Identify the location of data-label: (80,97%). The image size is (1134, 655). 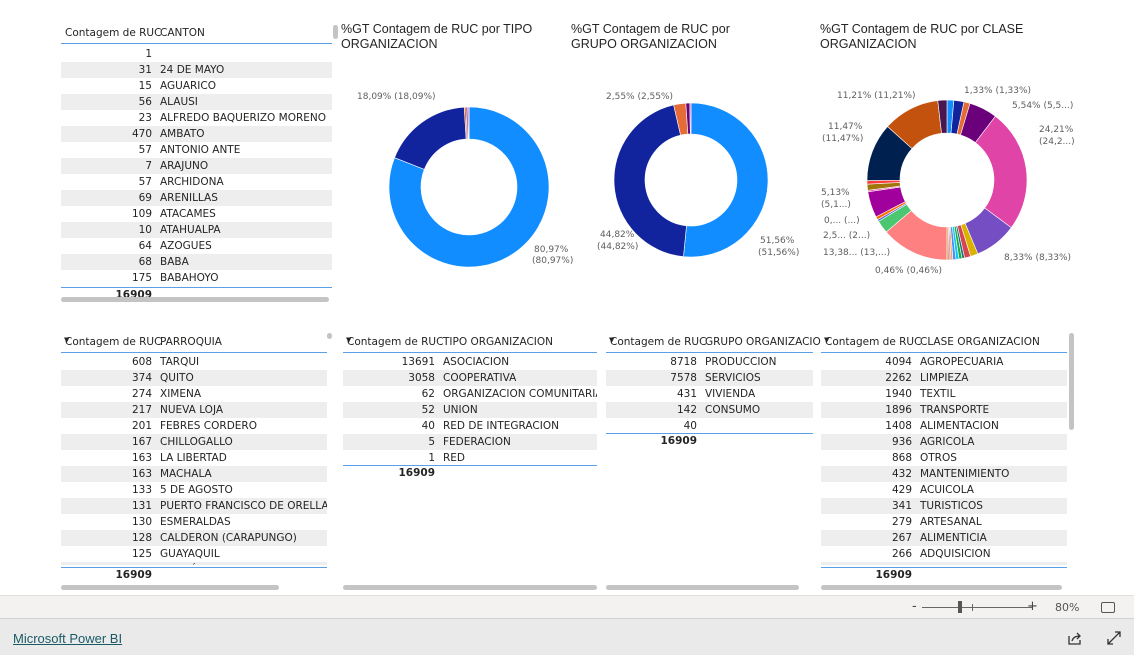
(553, 261).